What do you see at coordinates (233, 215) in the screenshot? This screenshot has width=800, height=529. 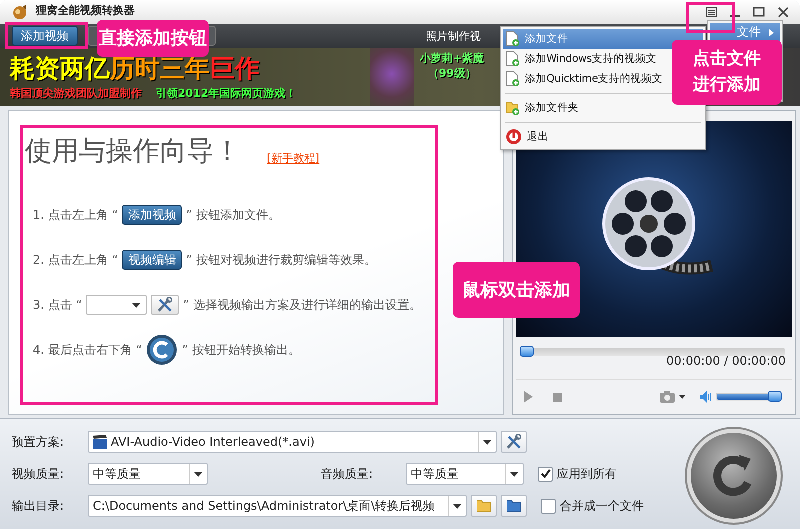 I see `step-text: ” 按钮添加文件。` at bounding box center [233, 215].